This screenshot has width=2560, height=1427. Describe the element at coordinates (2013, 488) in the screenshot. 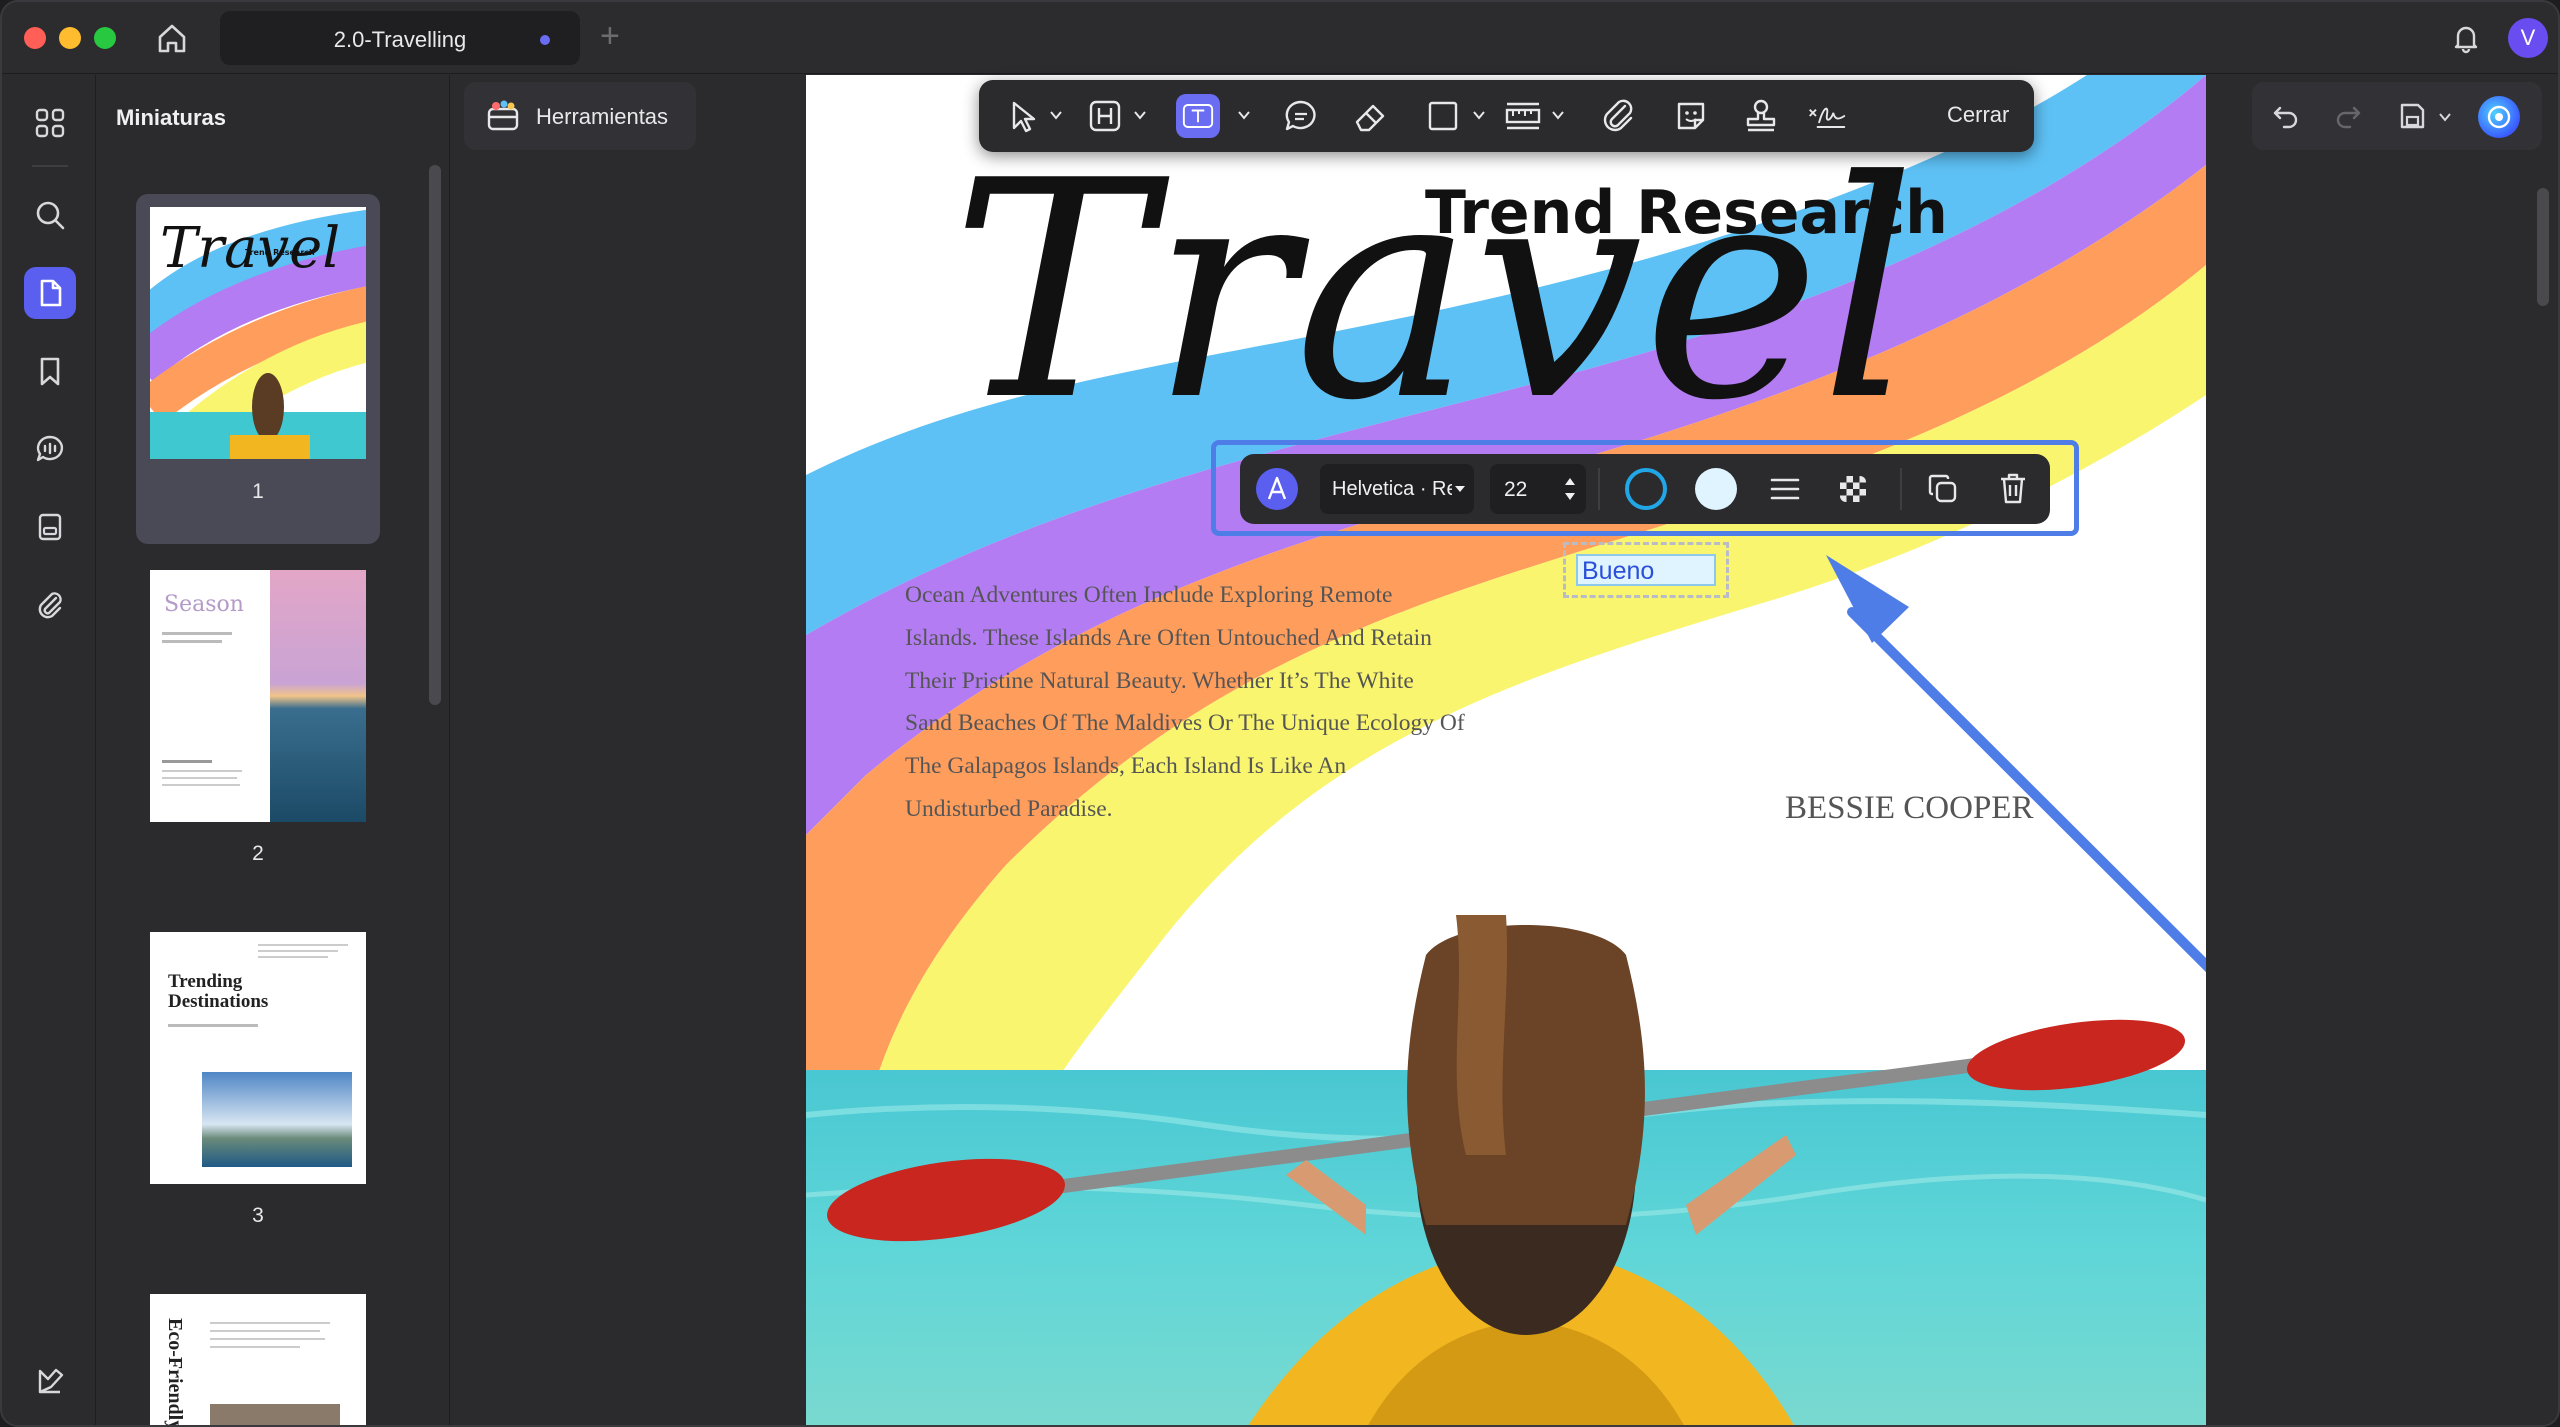

I see `trash-icon` at that location.